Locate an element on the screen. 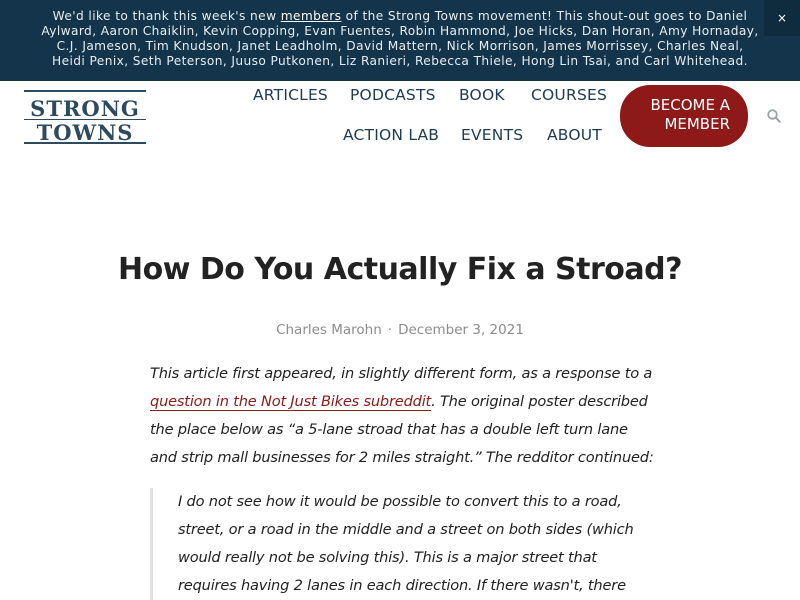  logo-line-1: STRONG is located at coordinates (85, 108).